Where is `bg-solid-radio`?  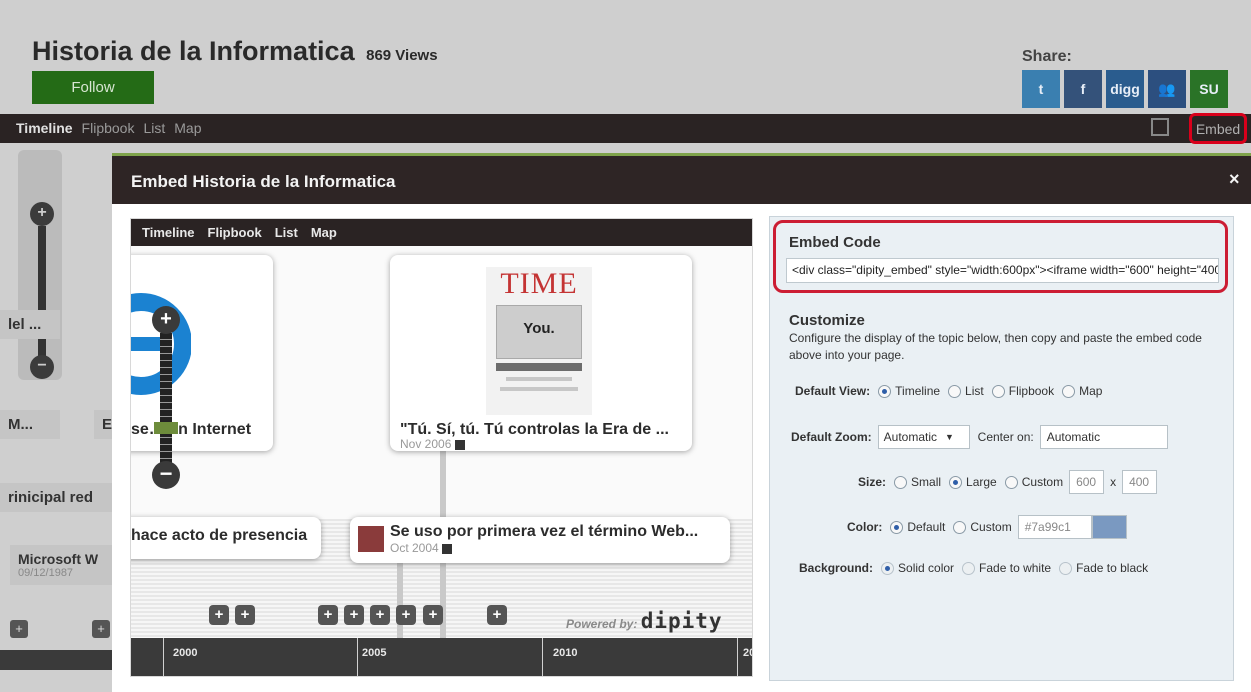 bg-solid-radio is located at coordinates (888, 568).